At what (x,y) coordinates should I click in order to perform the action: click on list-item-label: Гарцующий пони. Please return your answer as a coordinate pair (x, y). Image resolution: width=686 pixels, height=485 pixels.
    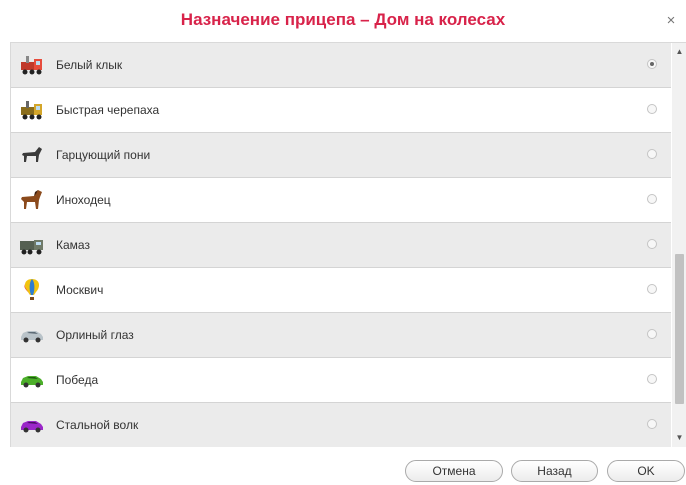
    Looking at the image, I should click on (103, 155).